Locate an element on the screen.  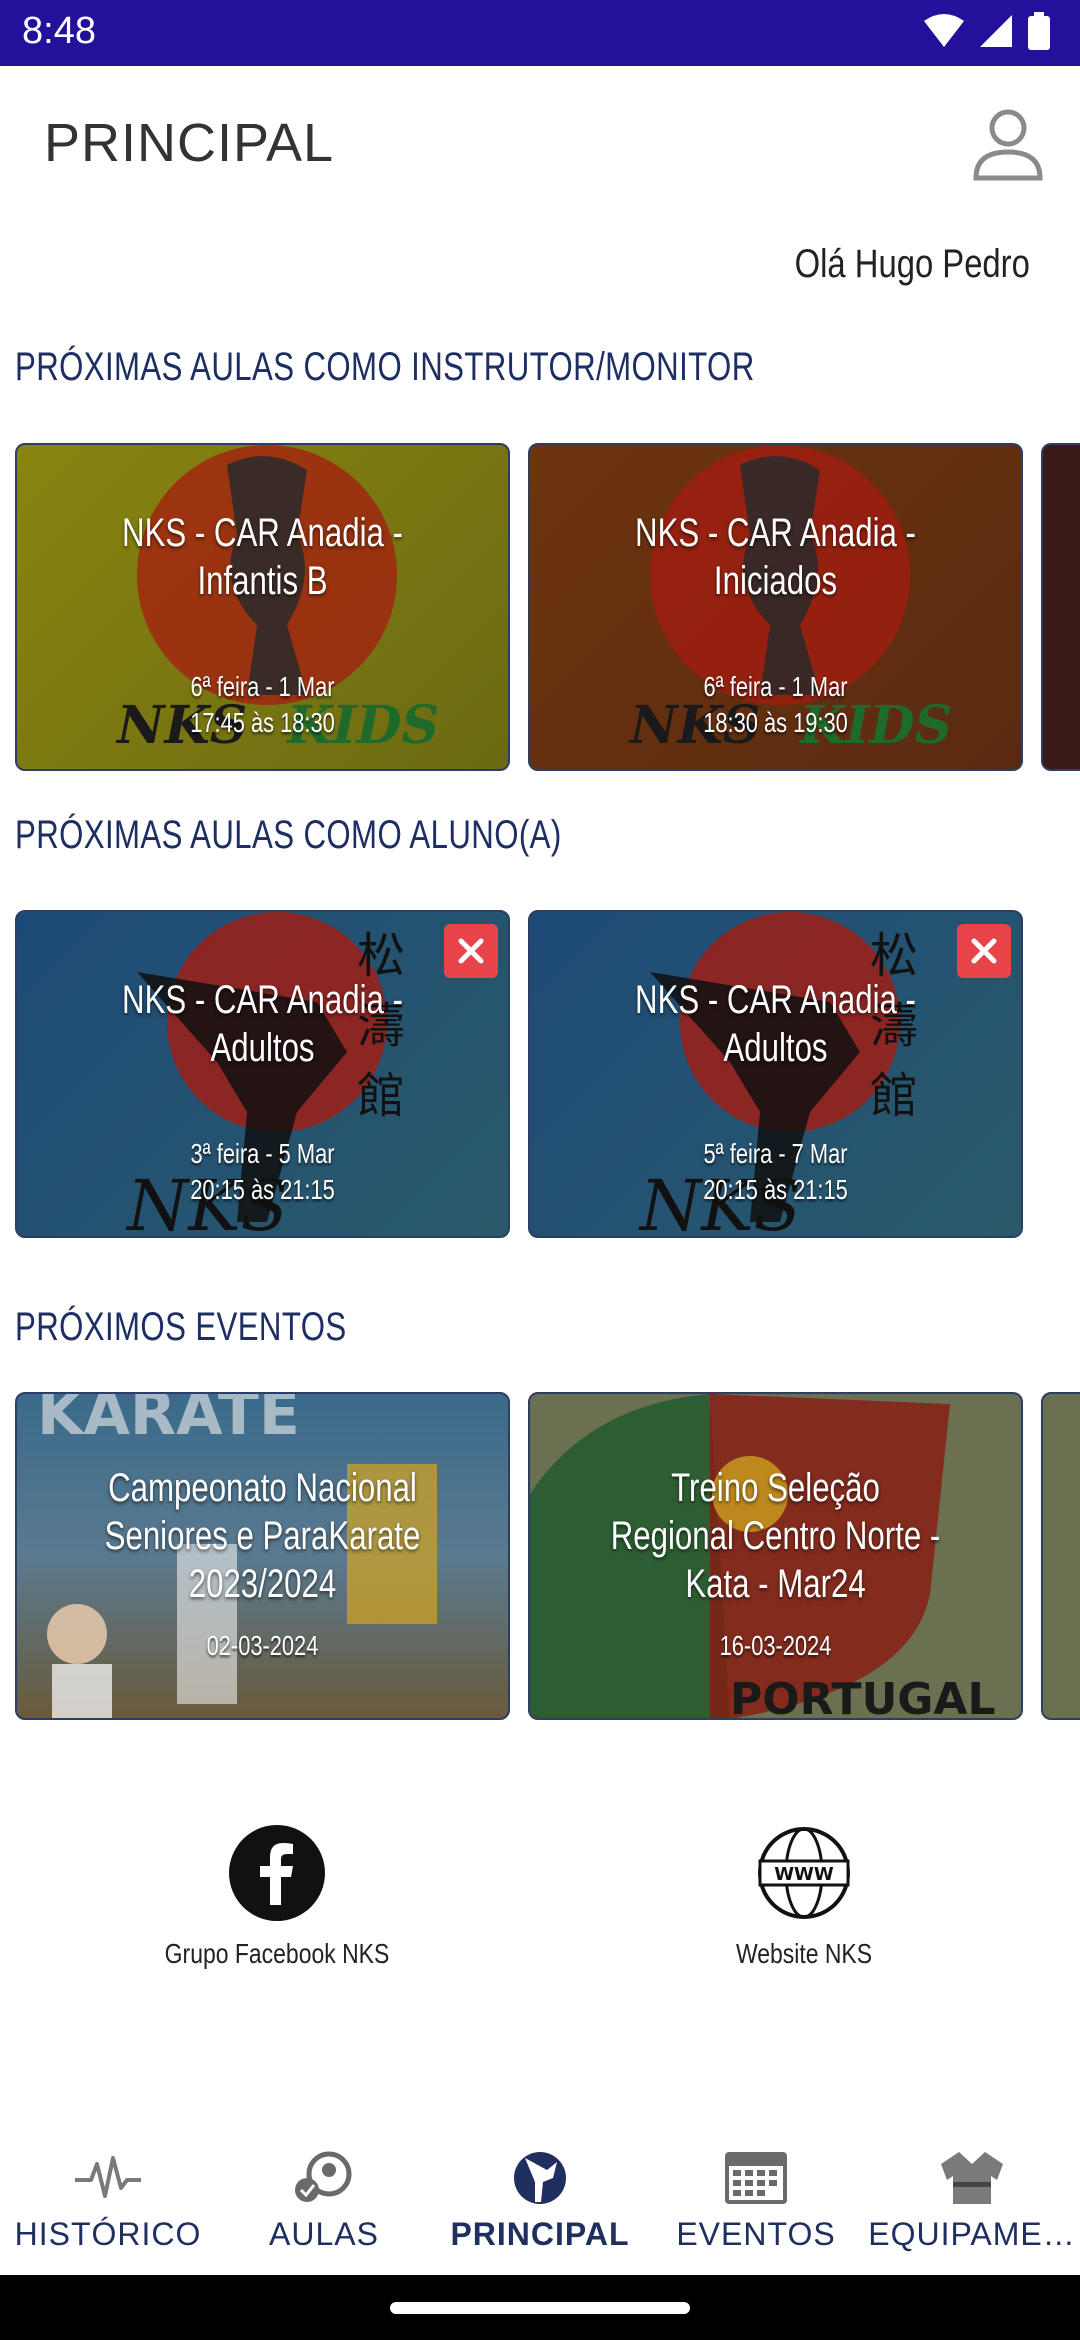
svg-text: KARATE is located at coordinates (168, 1421).